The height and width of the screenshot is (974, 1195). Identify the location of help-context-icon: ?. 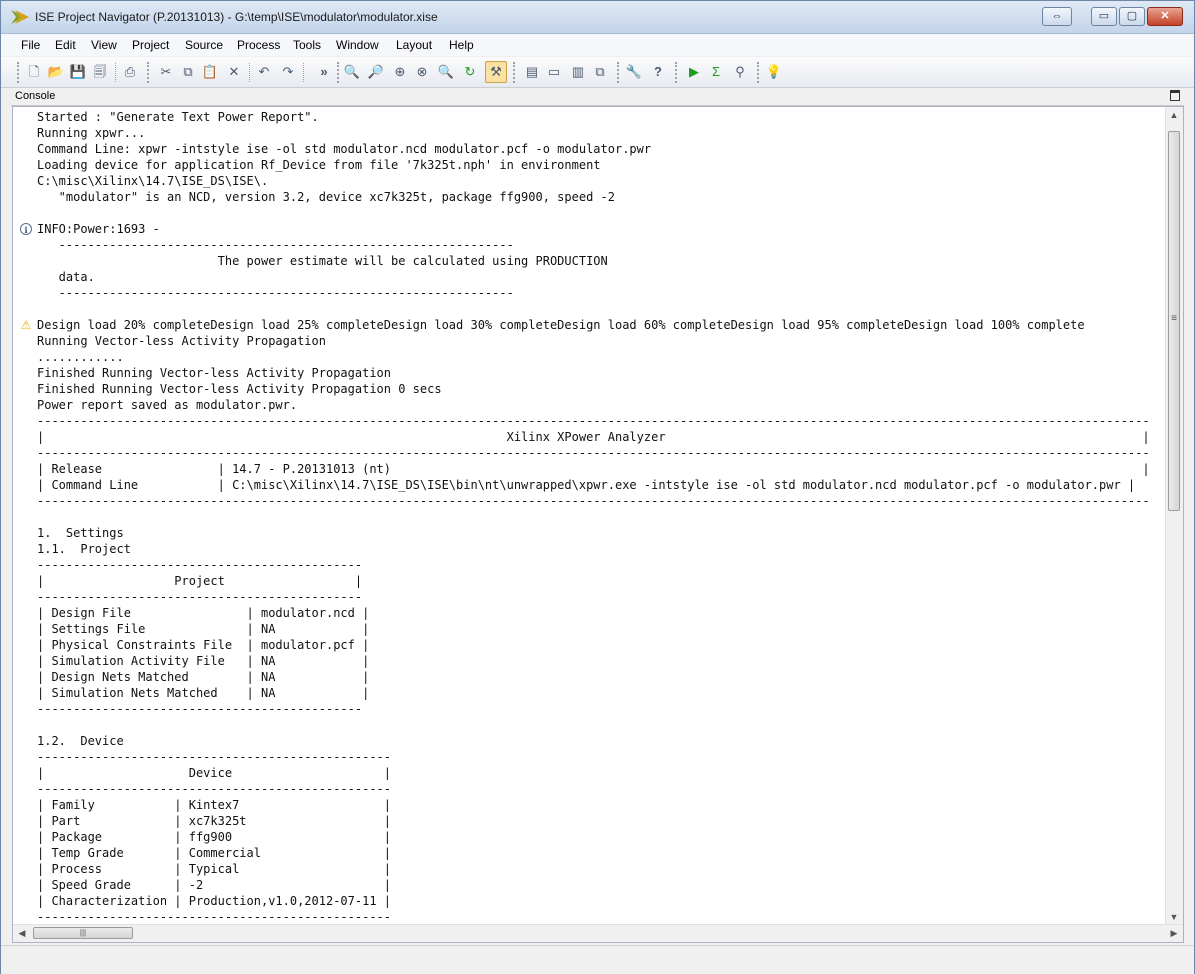
(658, 72).